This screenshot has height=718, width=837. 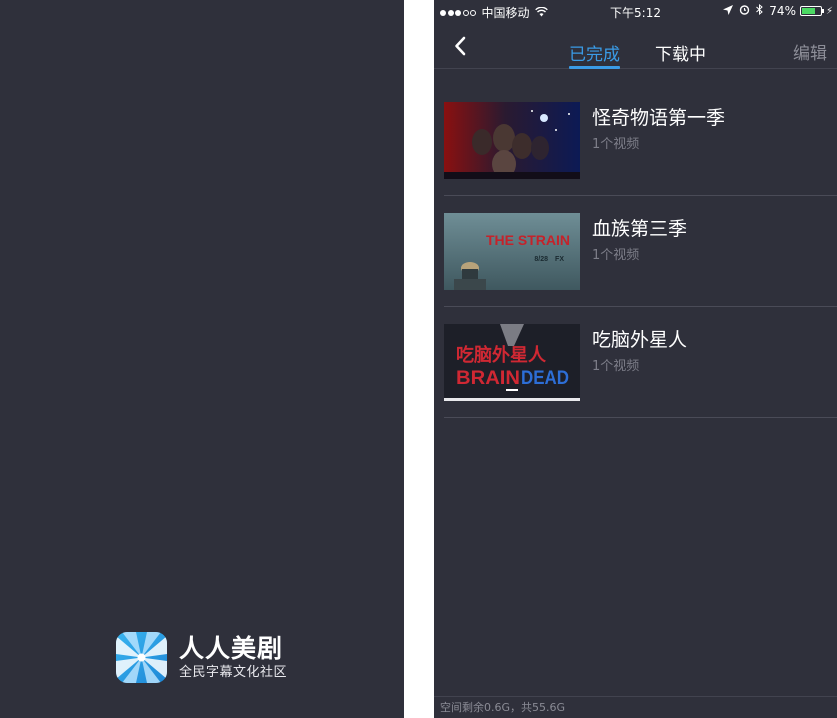 I want to click on charging-bolt-icon: ⚡, so click(x=829, y=11).